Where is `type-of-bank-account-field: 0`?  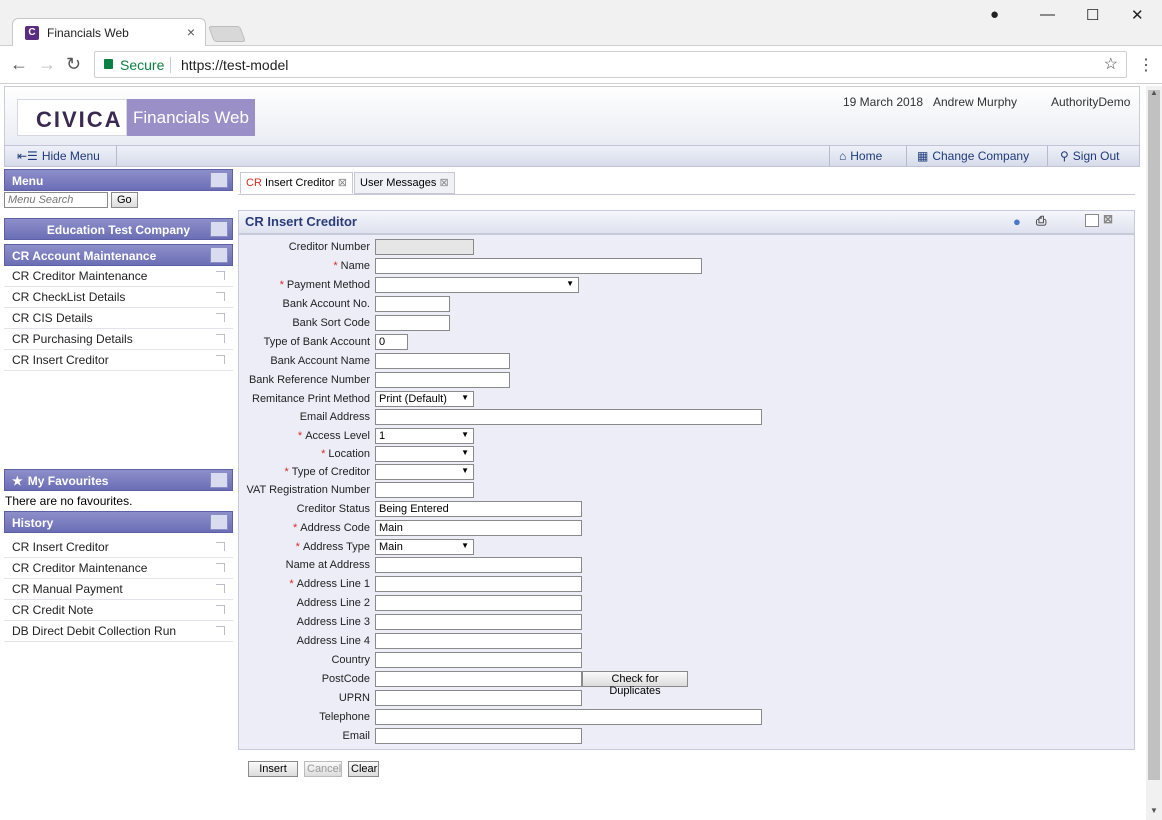 type-of-bank-account-field: 0 is located at coordinates (391, 342).